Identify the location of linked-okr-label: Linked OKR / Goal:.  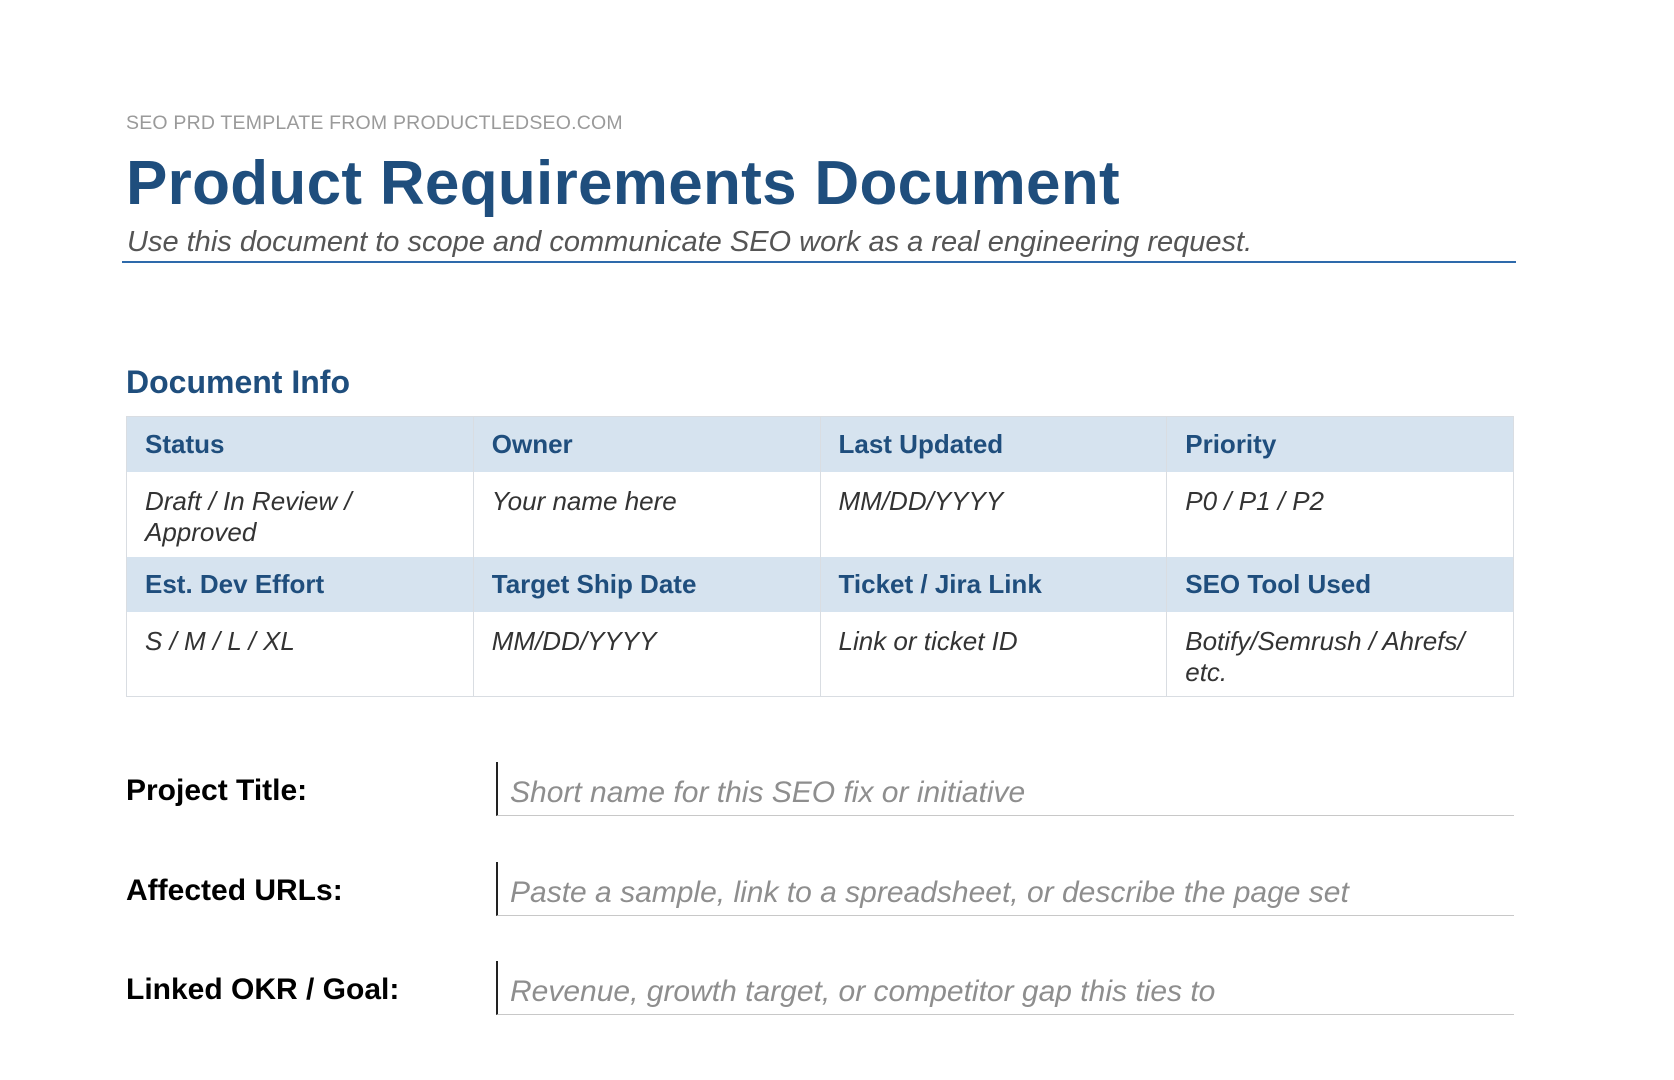
(263, 989).